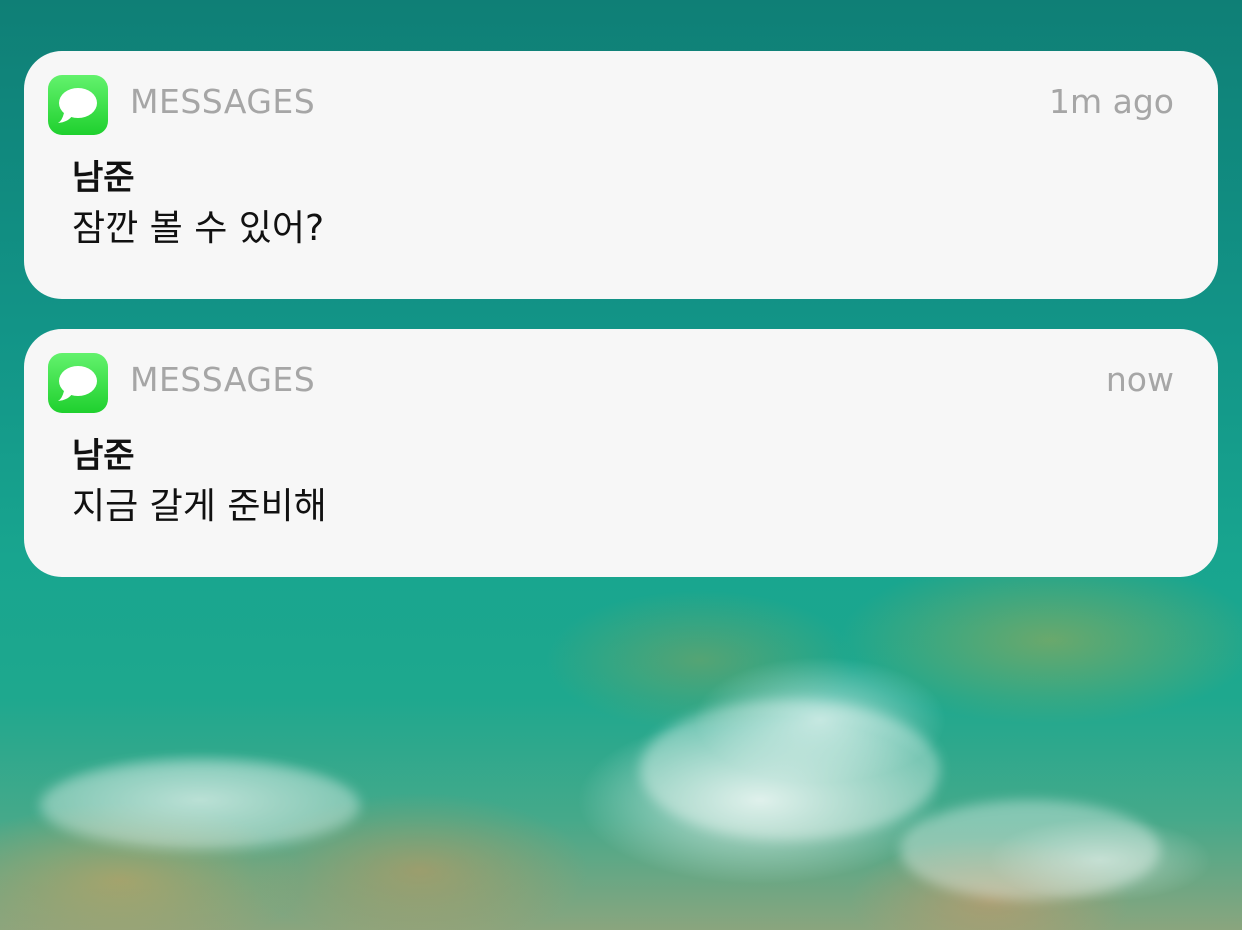 The image size is (1242, 930). Describe the element at coordinates (1111, 101) in the screenshot. I see `notification-time: 1m ago` at that location.